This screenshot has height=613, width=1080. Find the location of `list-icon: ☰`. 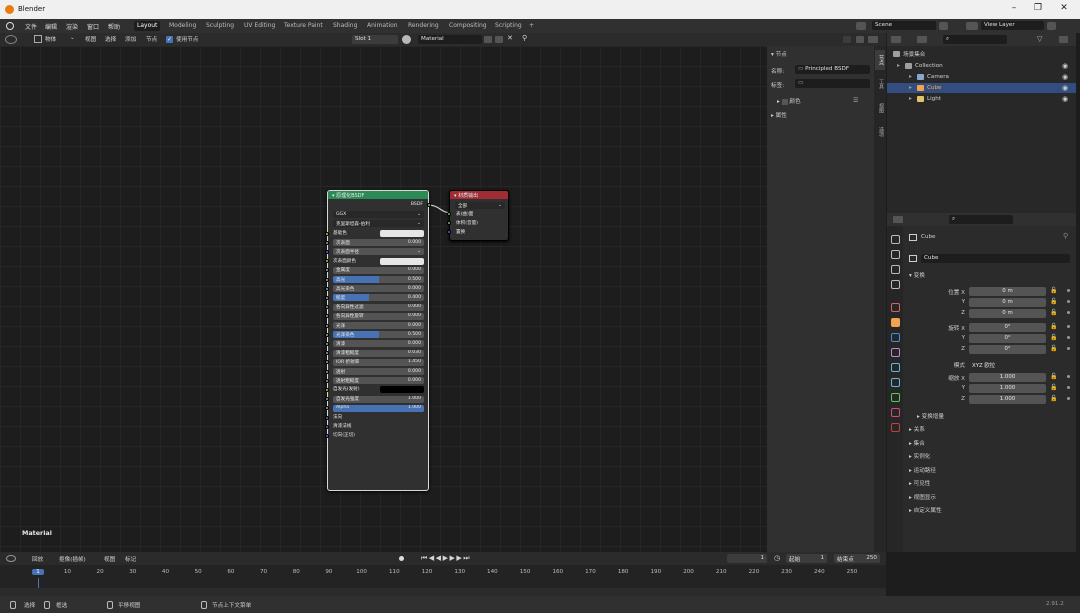

list-icon: ☰ is located at coordinates (855, 100).